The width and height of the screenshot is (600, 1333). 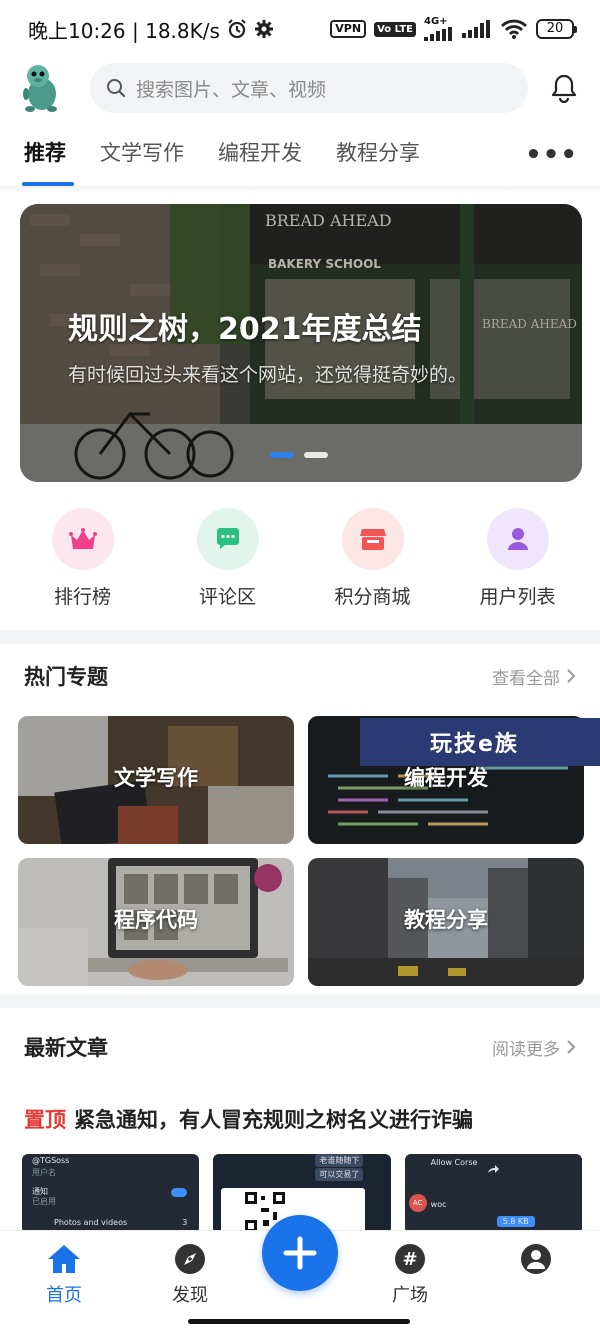 I want to click on thumb1-row2: Photos and videos, so click(x=91, y=1222).